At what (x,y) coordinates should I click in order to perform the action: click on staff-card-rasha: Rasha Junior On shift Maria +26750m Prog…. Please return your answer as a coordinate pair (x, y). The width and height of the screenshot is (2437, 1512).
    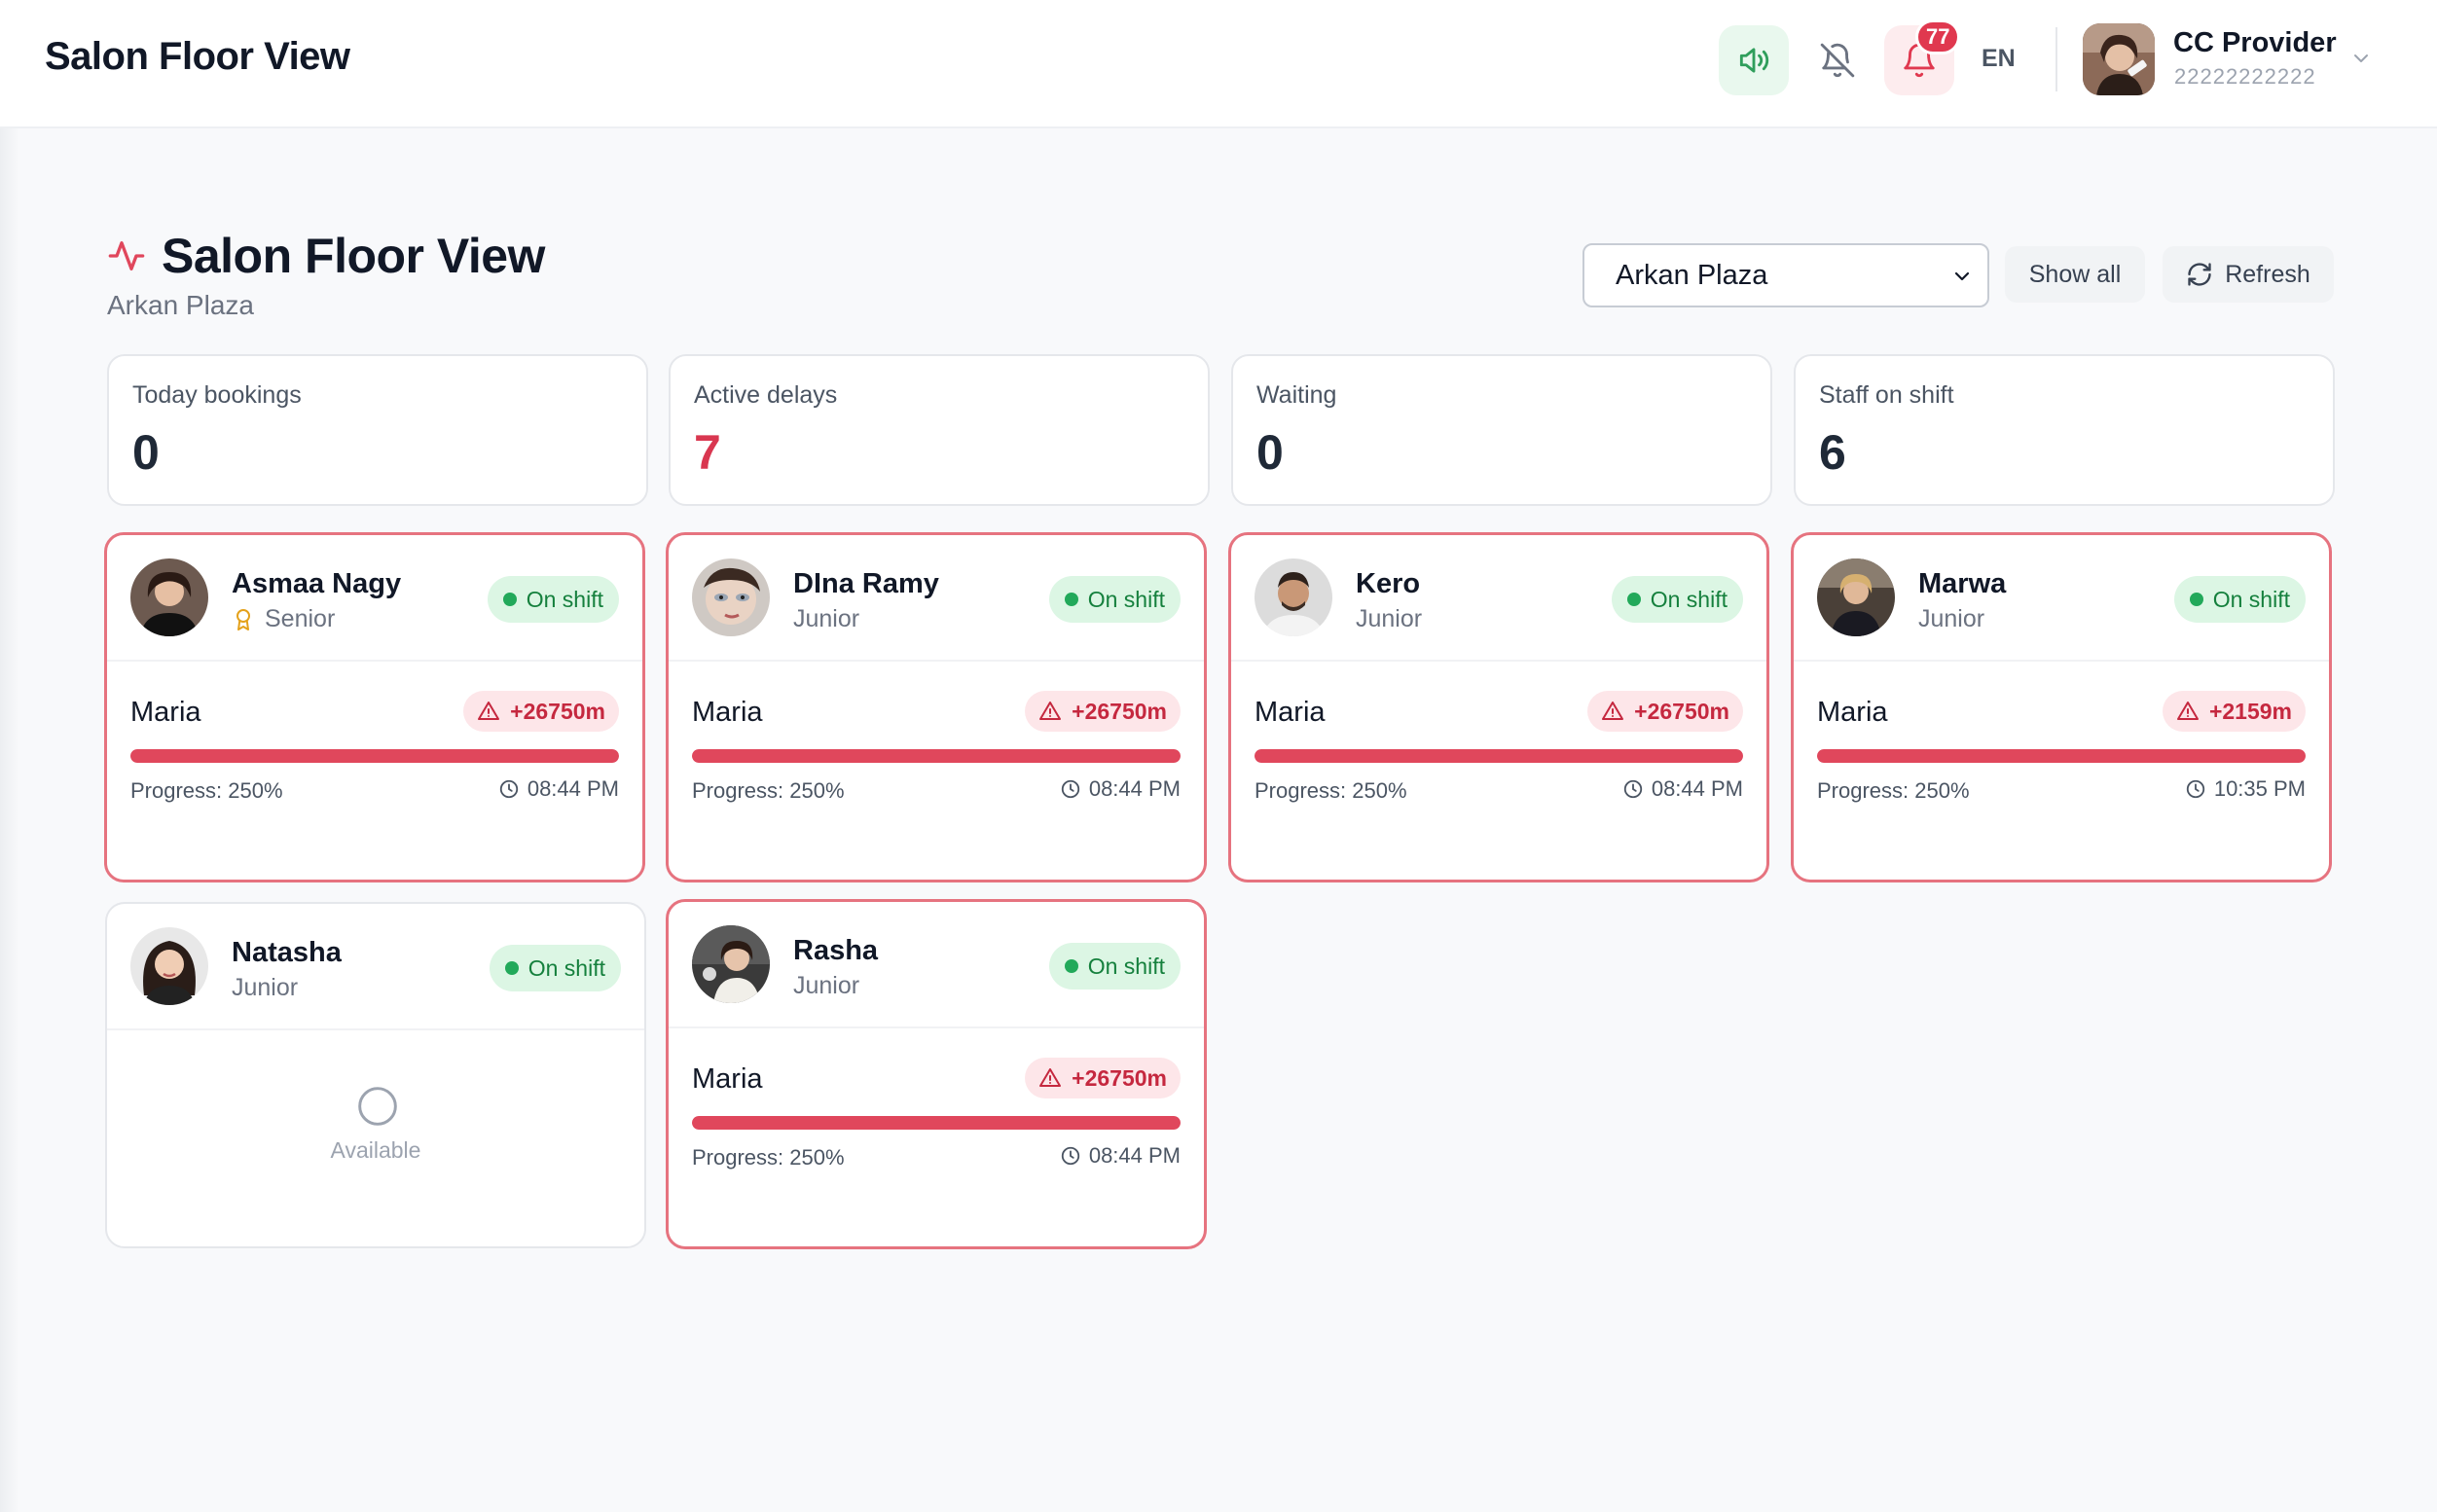
    Looking at the image, I should click on (936, 1074).